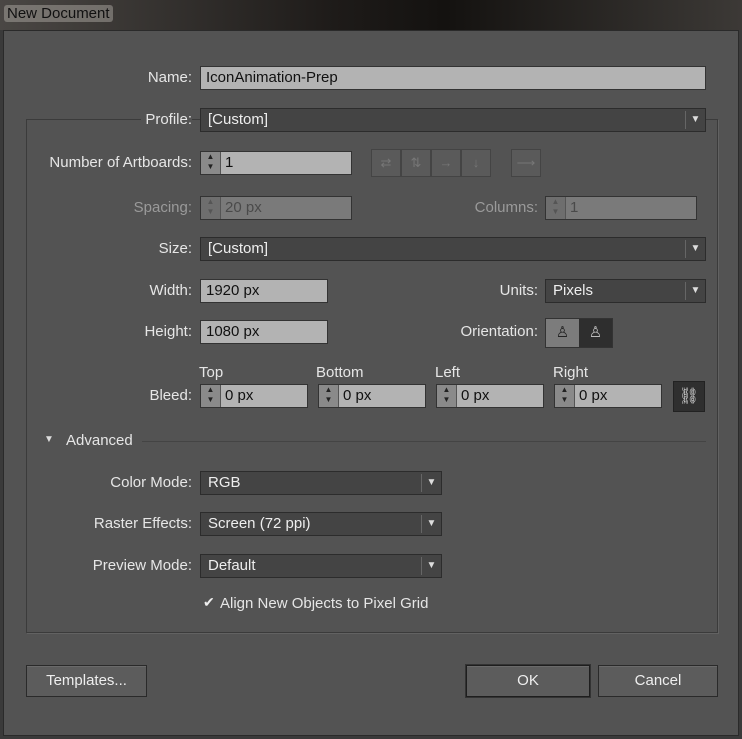 Image resolution: width=742 pixels, height=739 pixels. What do you see at coordinates (162, 207) in the screenshot?
I see `spacing-label: Spacing:` at bounding box center [162, 207].